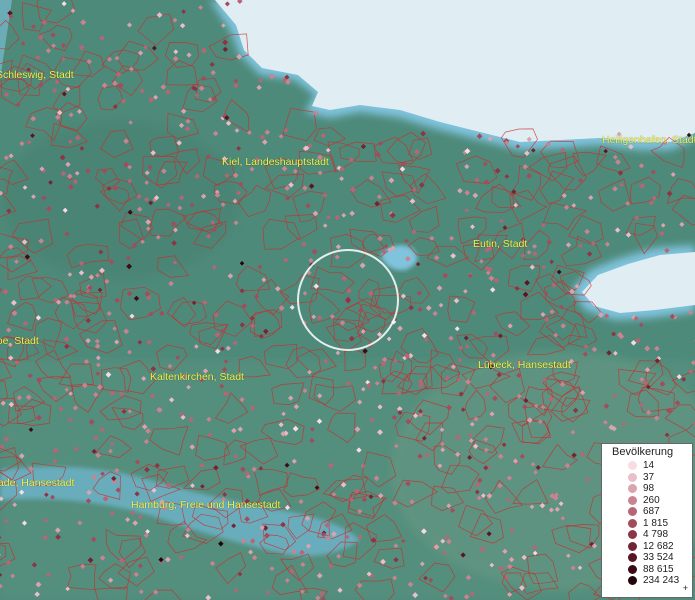 The image size is (695, 600). I want to click on legend-item: 37, so click(647, 478).